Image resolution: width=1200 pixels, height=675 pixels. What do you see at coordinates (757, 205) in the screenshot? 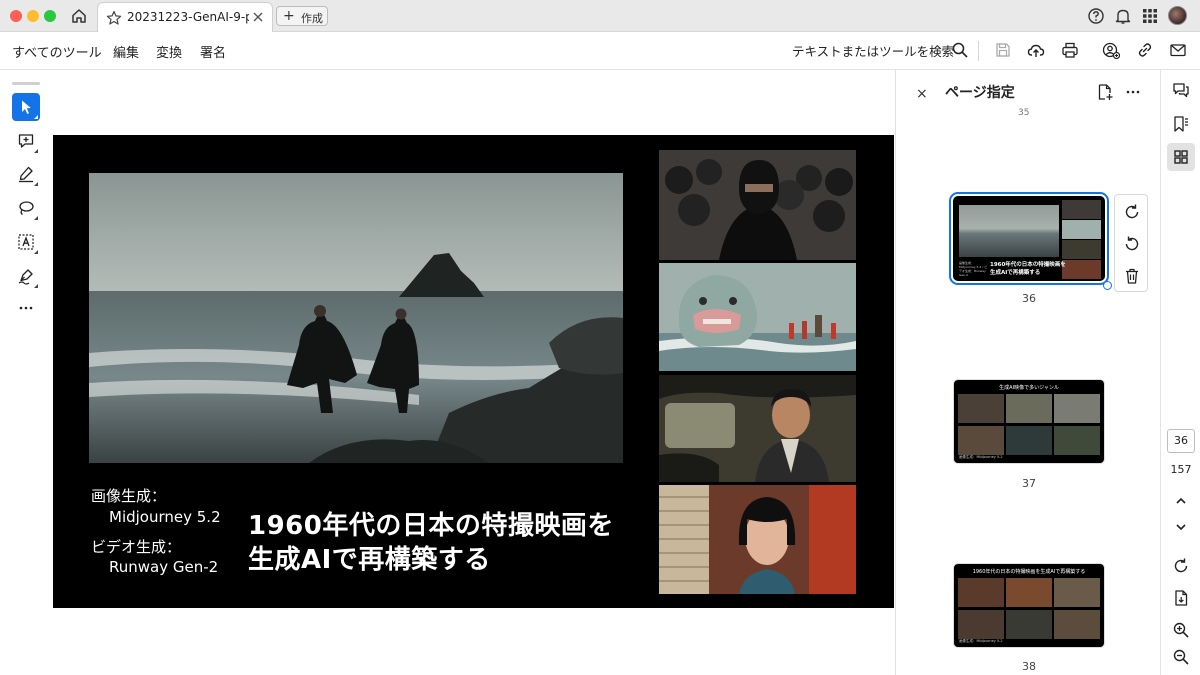
I see `photo-ninja-crowd` at bounding box center [757, 205].